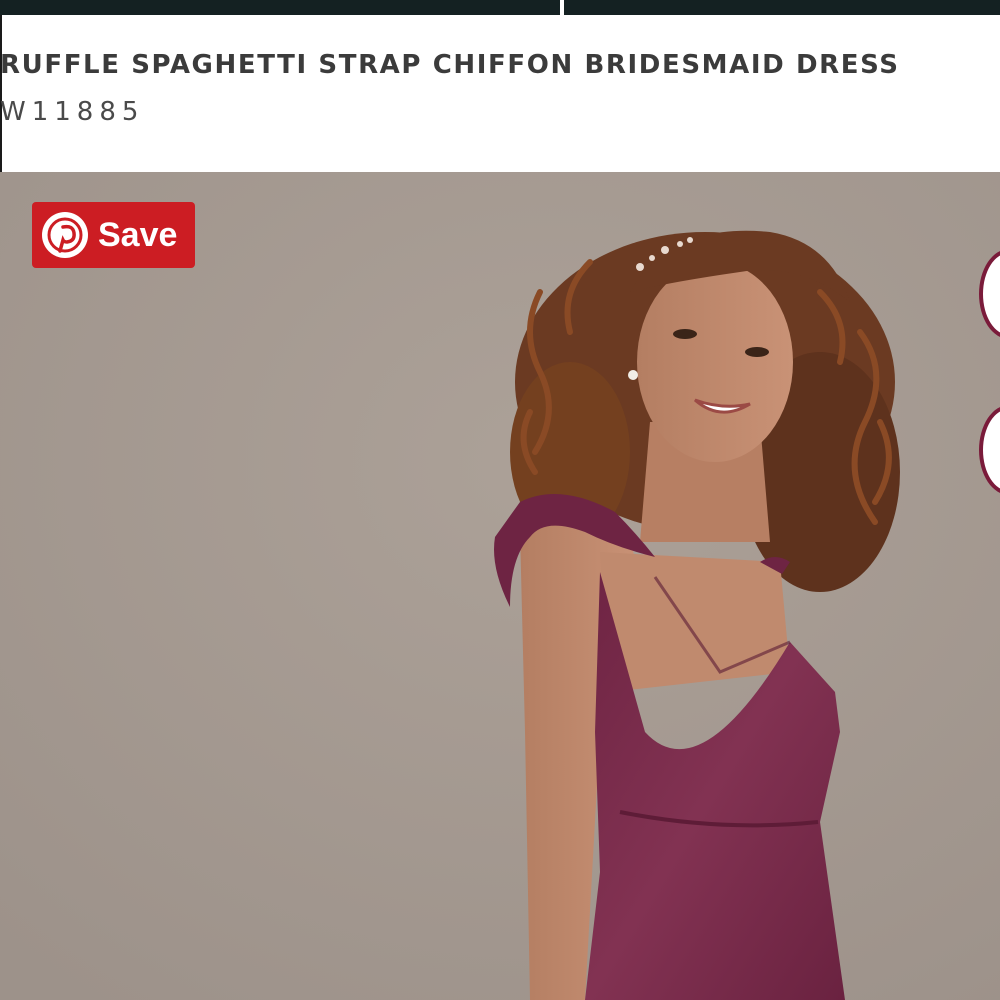 Image resolution: width=1000 pixels, height=1000 pixels. What do you see at coordinates (72, 112) in the screenshot?
I see `style-number: W11885` at bounding box center [72, 112].